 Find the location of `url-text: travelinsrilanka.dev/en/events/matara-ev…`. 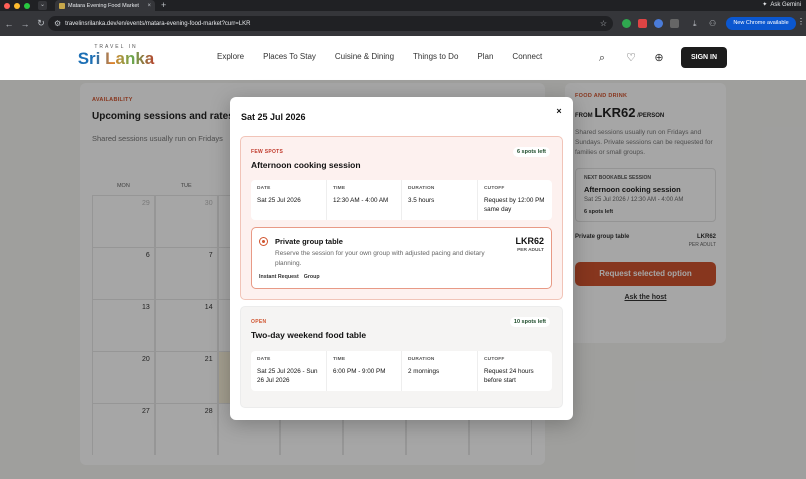

url-text: travelinsrilanka.dev/en/events/matara-ev… is located at coordinates (330, 24).